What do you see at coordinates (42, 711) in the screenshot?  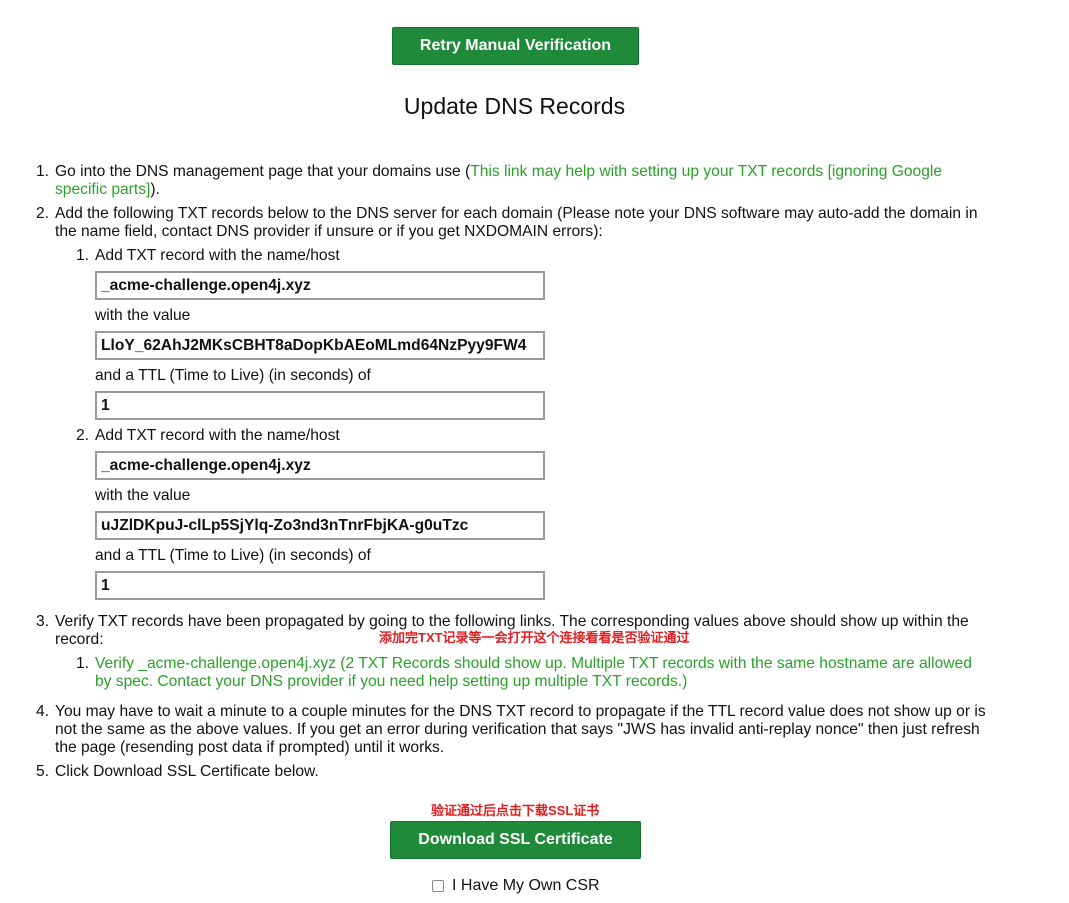 I see `step-4-number: 4.` at bounding box center [42, 711].